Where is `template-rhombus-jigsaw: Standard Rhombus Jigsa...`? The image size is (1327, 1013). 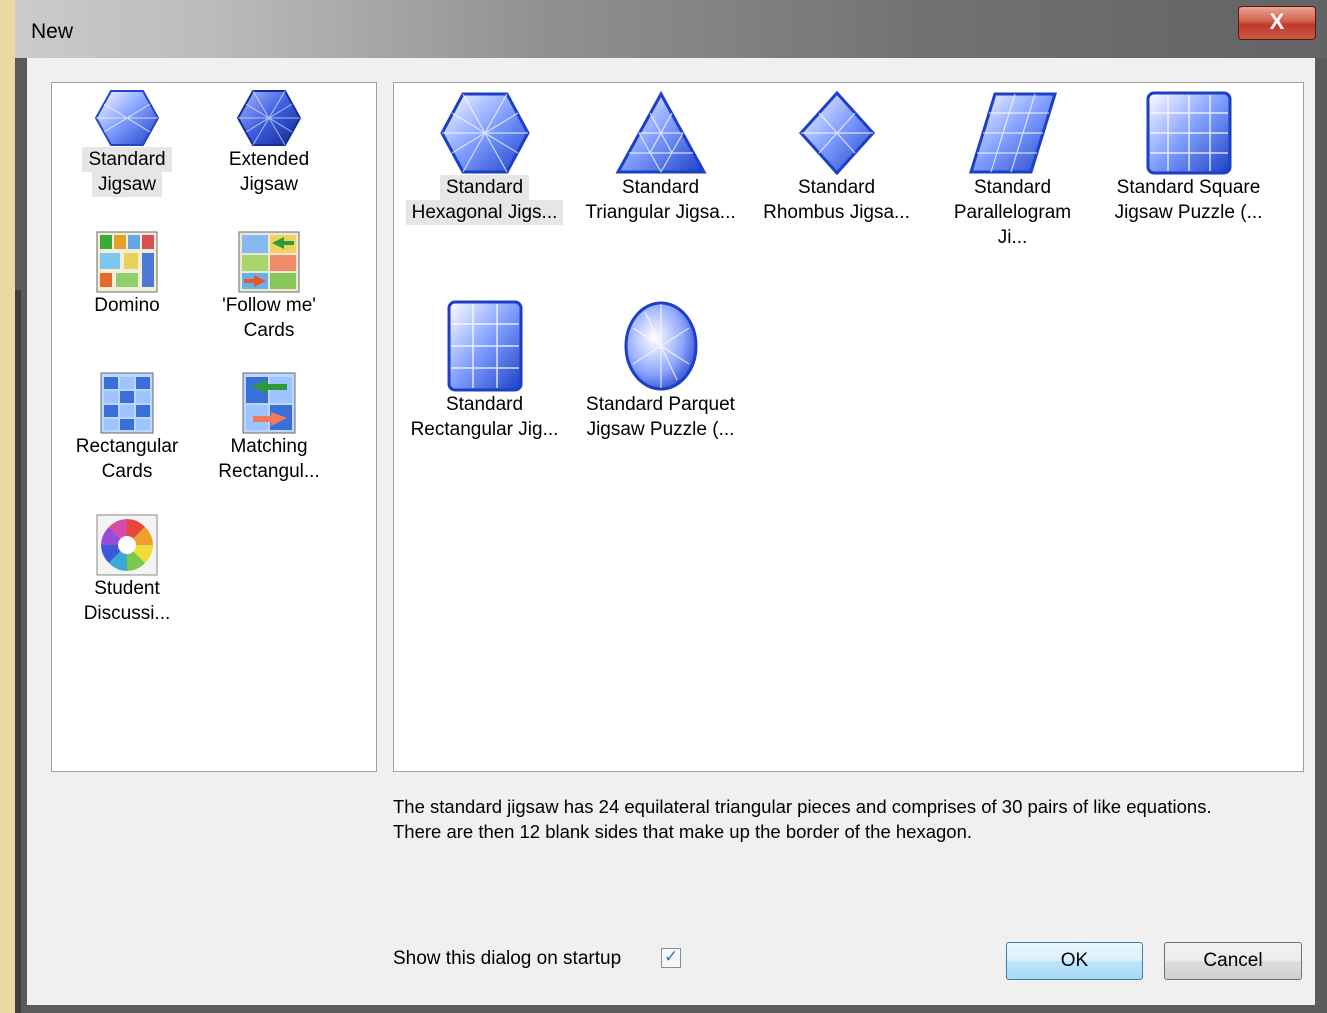 template-rhombus-jigsaw: Standard Rhombus Jigsa... is located at coordinates (836, 158).